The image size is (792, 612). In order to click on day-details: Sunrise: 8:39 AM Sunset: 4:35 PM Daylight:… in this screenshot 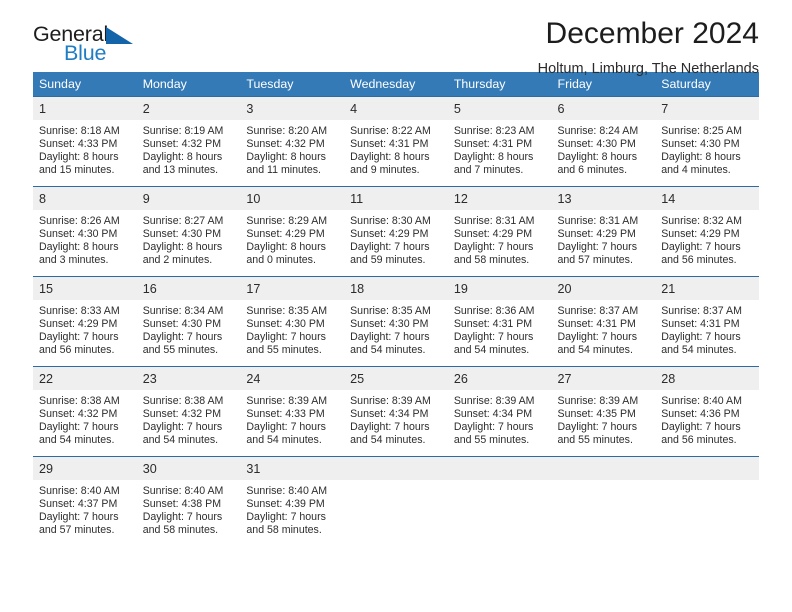, I will do `click(604, 418)`.